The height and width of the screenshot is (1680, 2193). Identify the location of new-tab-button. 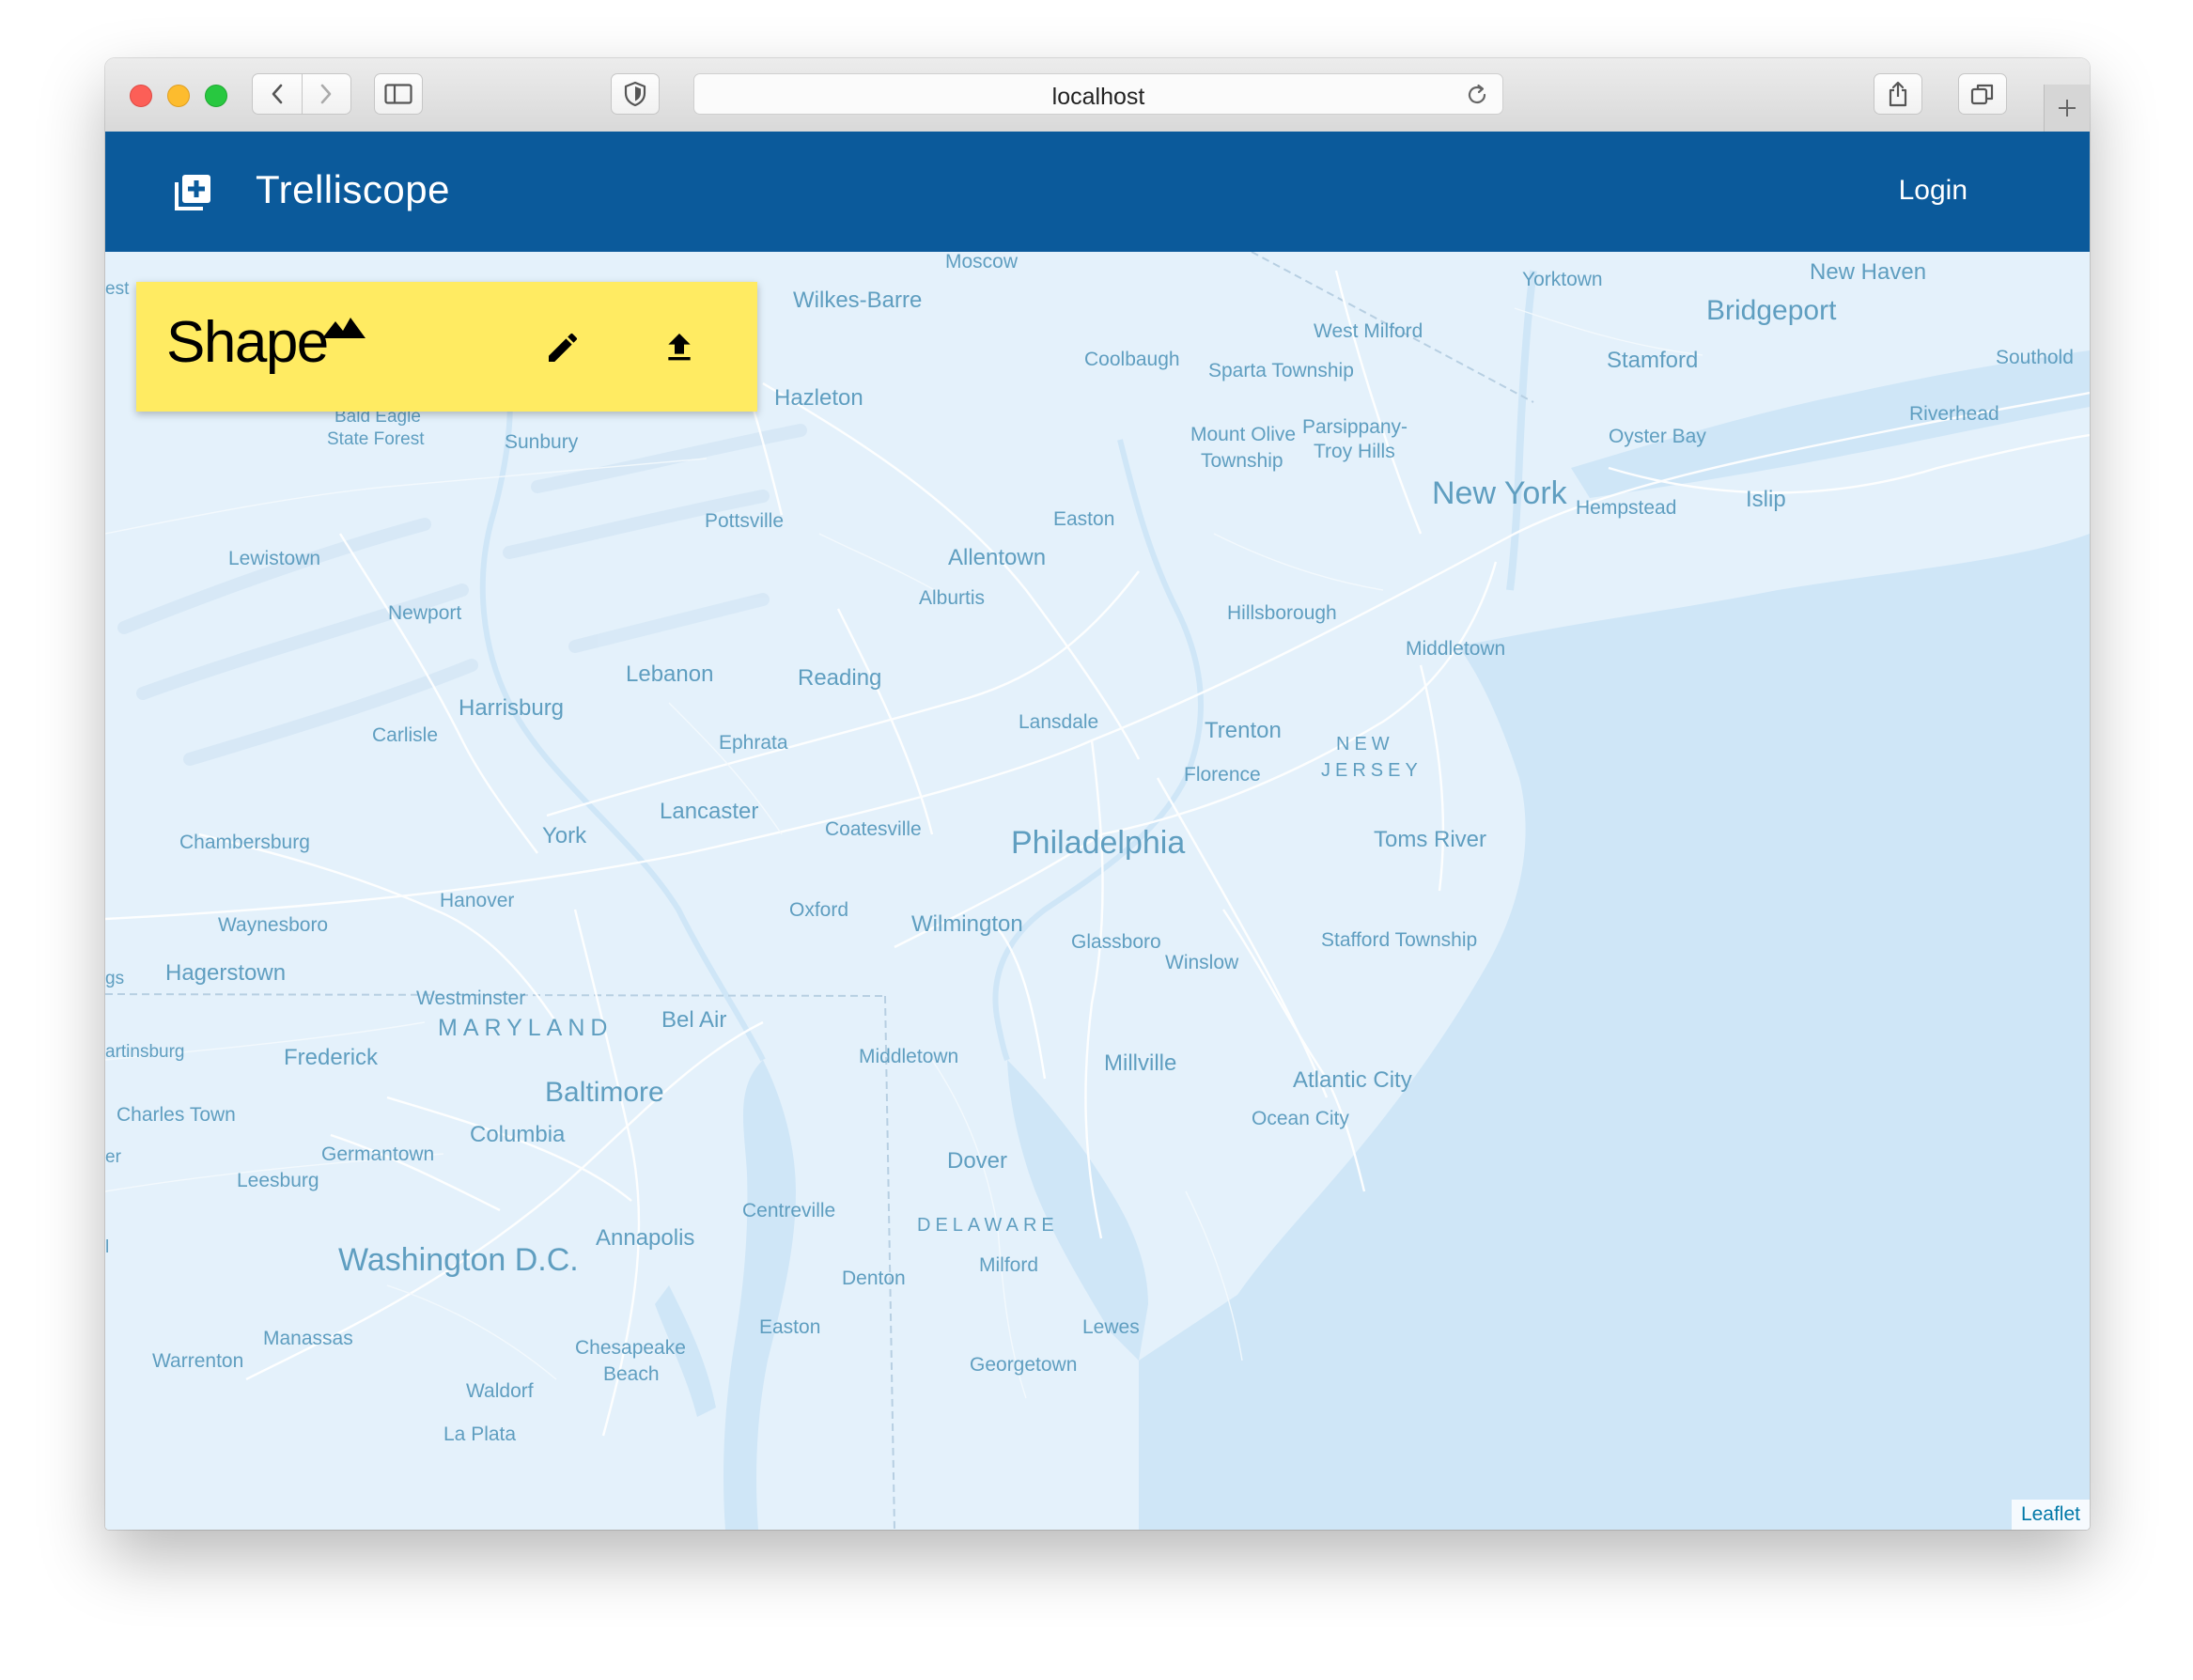
(2067, 108).